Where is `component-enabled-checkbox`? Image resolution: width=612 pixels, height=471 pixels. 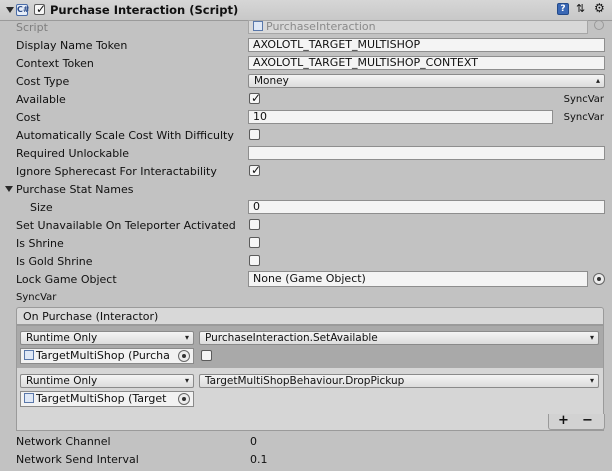 component-enabled-checkbox is located at coordinates (40, 9).